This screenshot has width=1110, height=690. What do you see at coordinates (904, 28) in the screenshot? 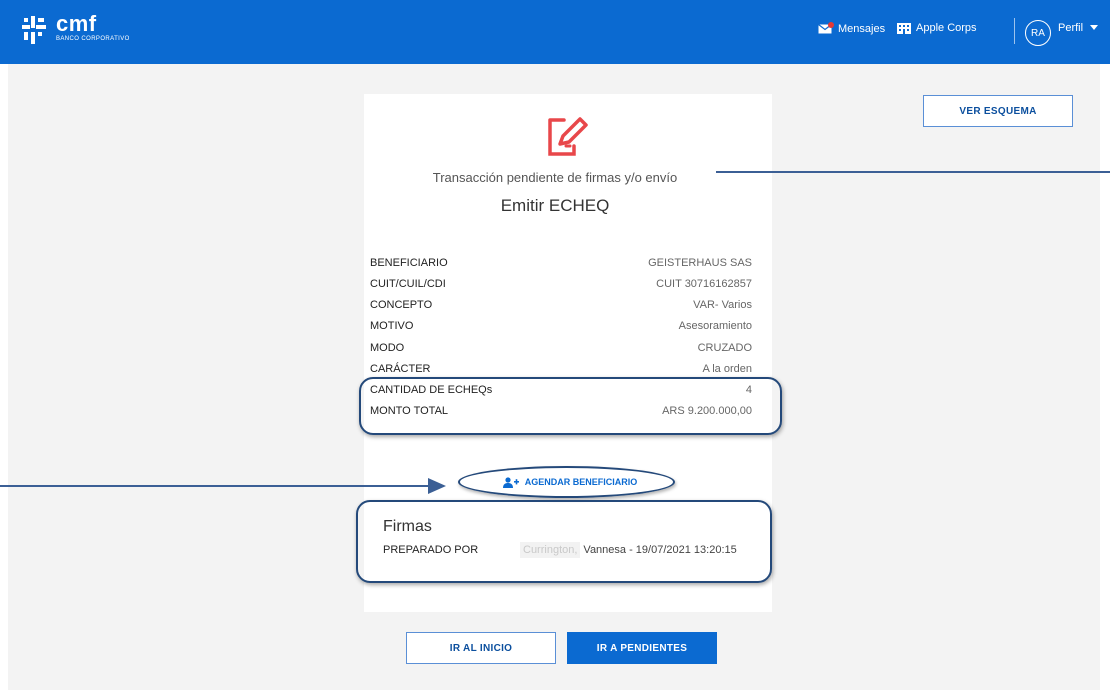
I see `building-icon` at bounding box center [904, 28].